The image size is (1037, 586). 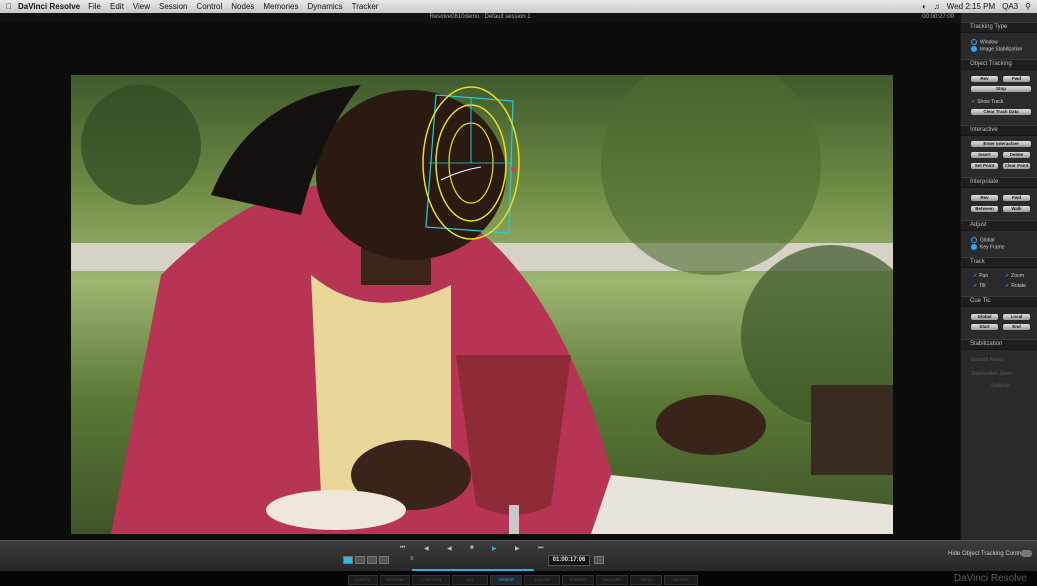 What do you see at coordinates (852, 430) in the screenshot?
I see `chair` at bounding box center [852, 430].